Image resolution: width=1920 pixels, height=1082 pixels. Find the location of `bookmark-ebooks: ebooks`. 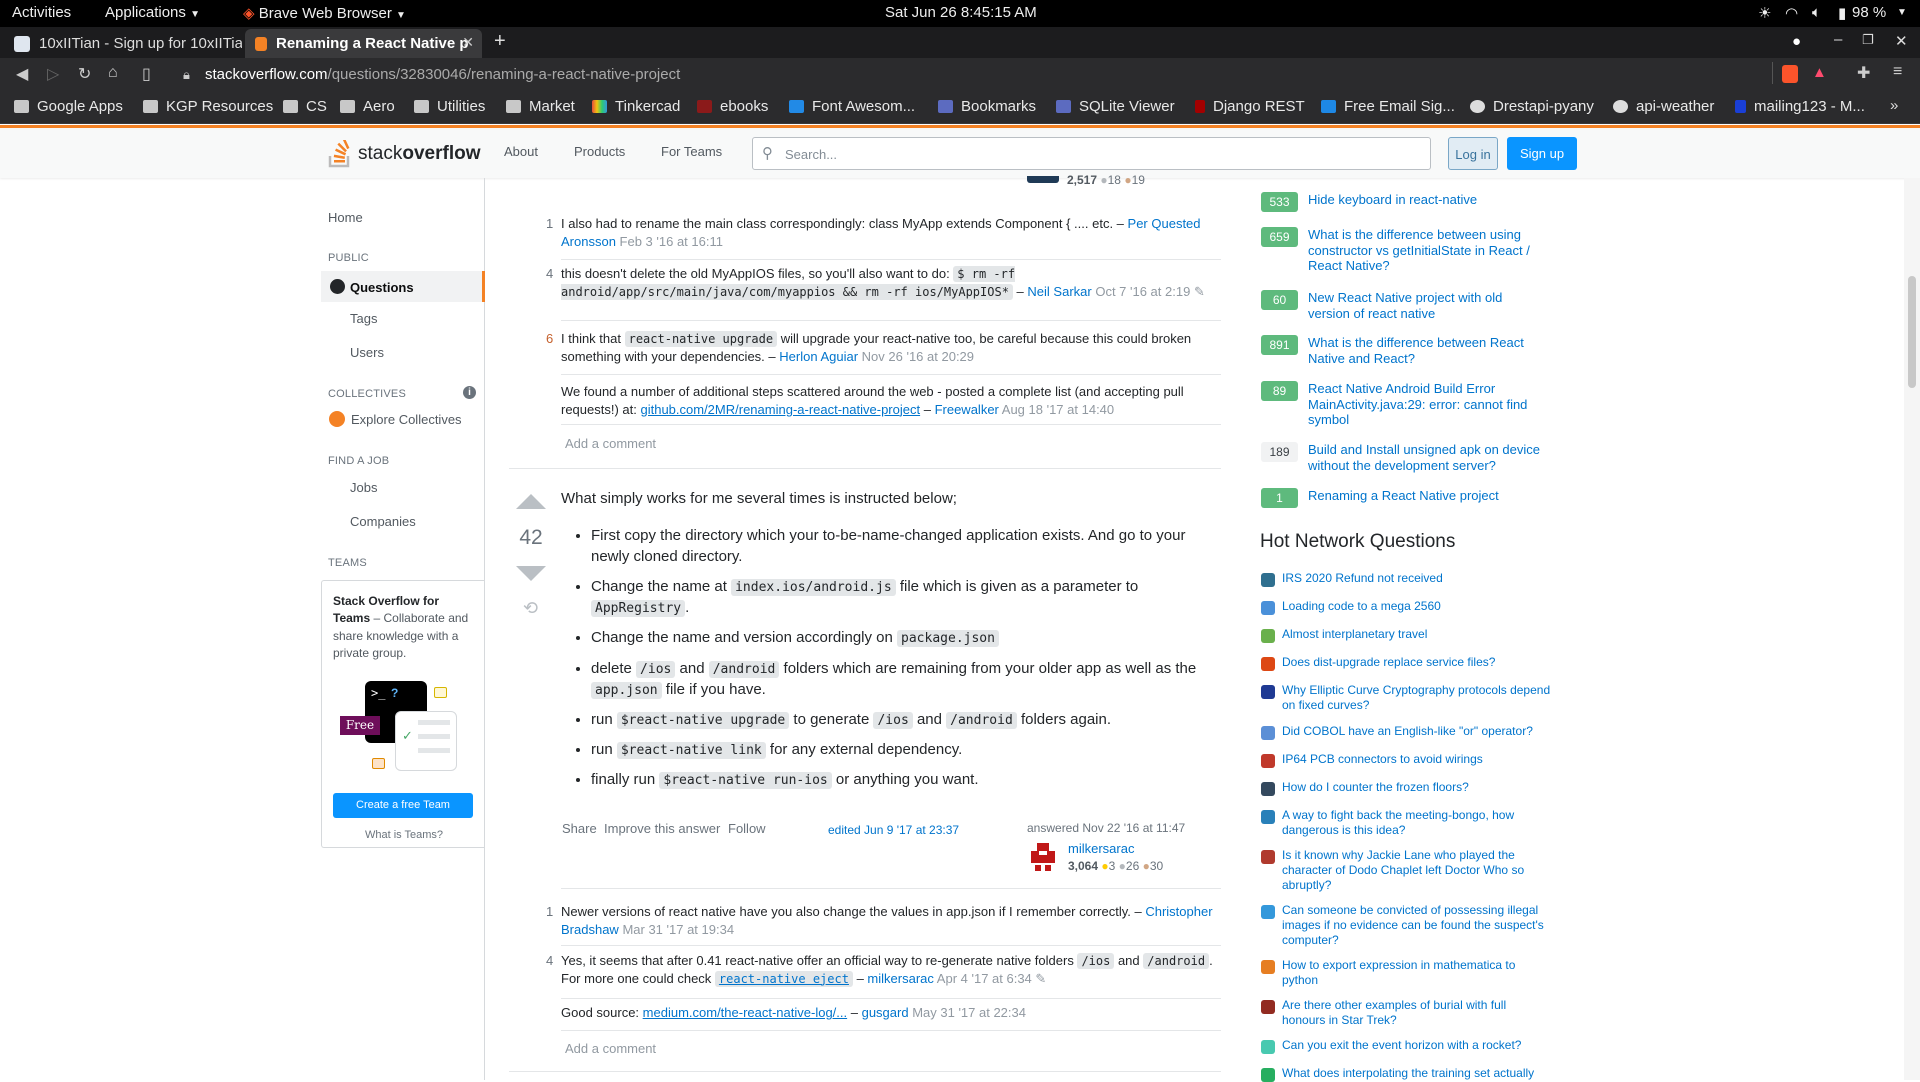

bookmark-ebooks: ebooks is located at coordinates (732, 106).